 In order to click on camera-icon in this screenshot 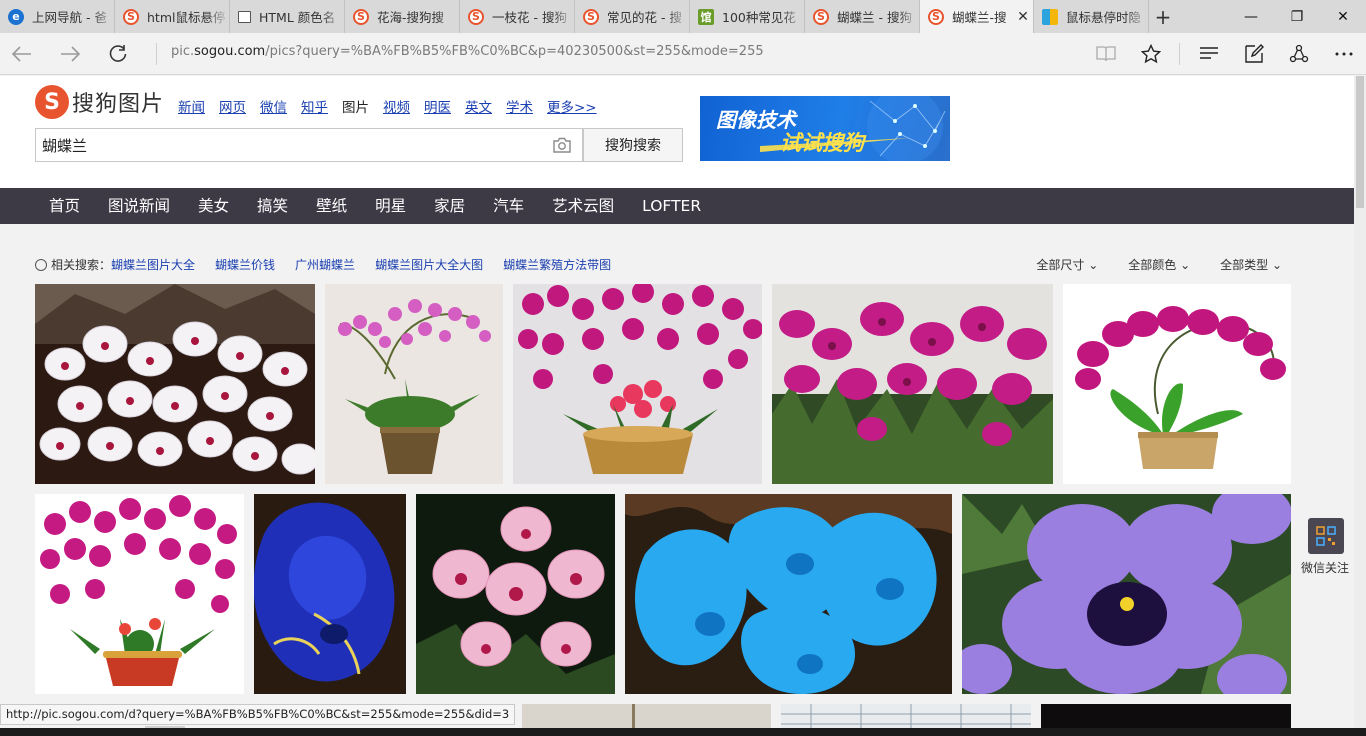, I will do `click(562, 145)`.